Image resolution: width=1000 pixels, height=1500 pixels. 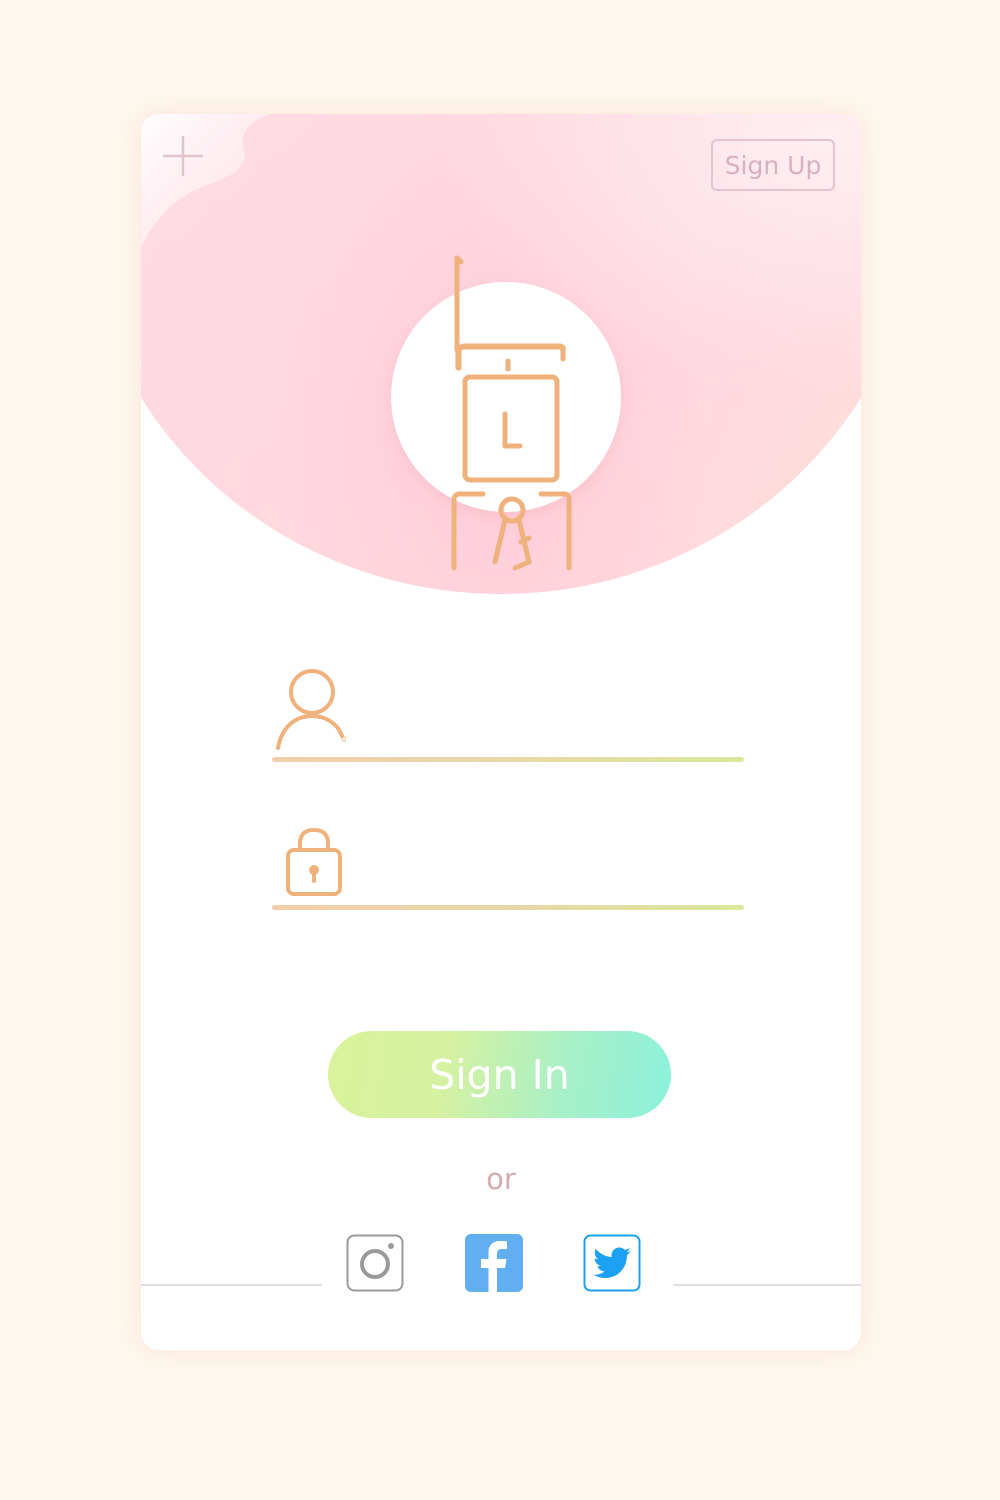 I want to click on plus-icon, so click(x=183, y=156).